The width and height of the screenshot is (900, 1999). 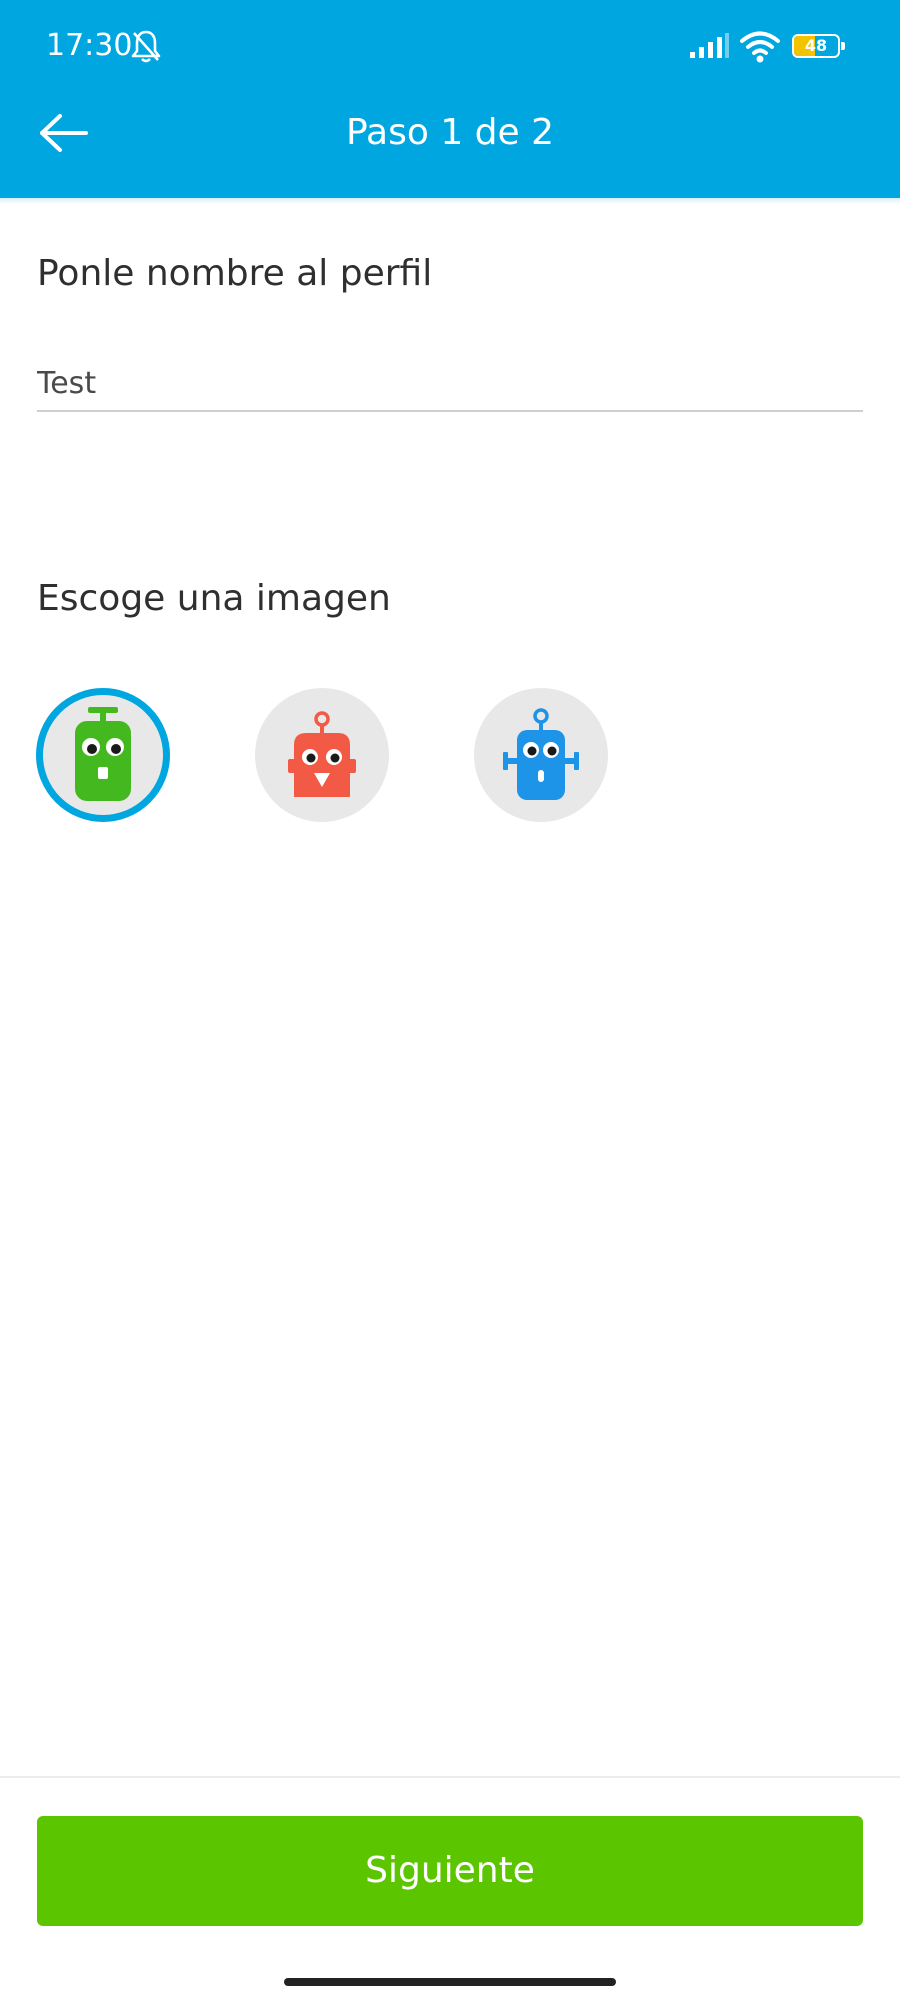 I want to click on footer-divider, so click(x=450, y=1777).